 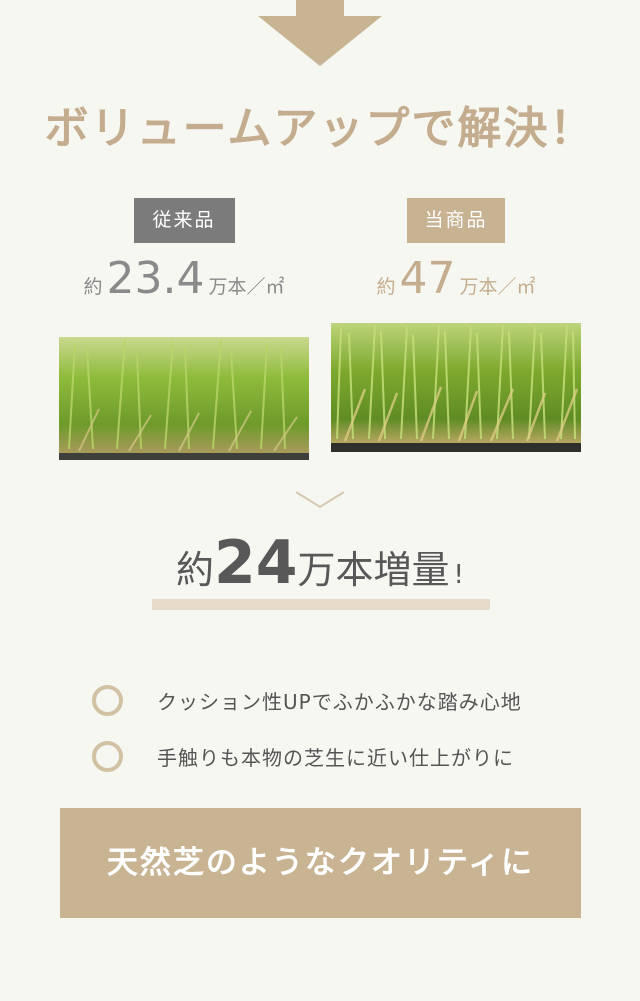 I want to click on feature-list: クッション性UPでふかふかな踏み心地 手触りも本物の芝生に近い仕上がりに, so click(x=352, y=728).